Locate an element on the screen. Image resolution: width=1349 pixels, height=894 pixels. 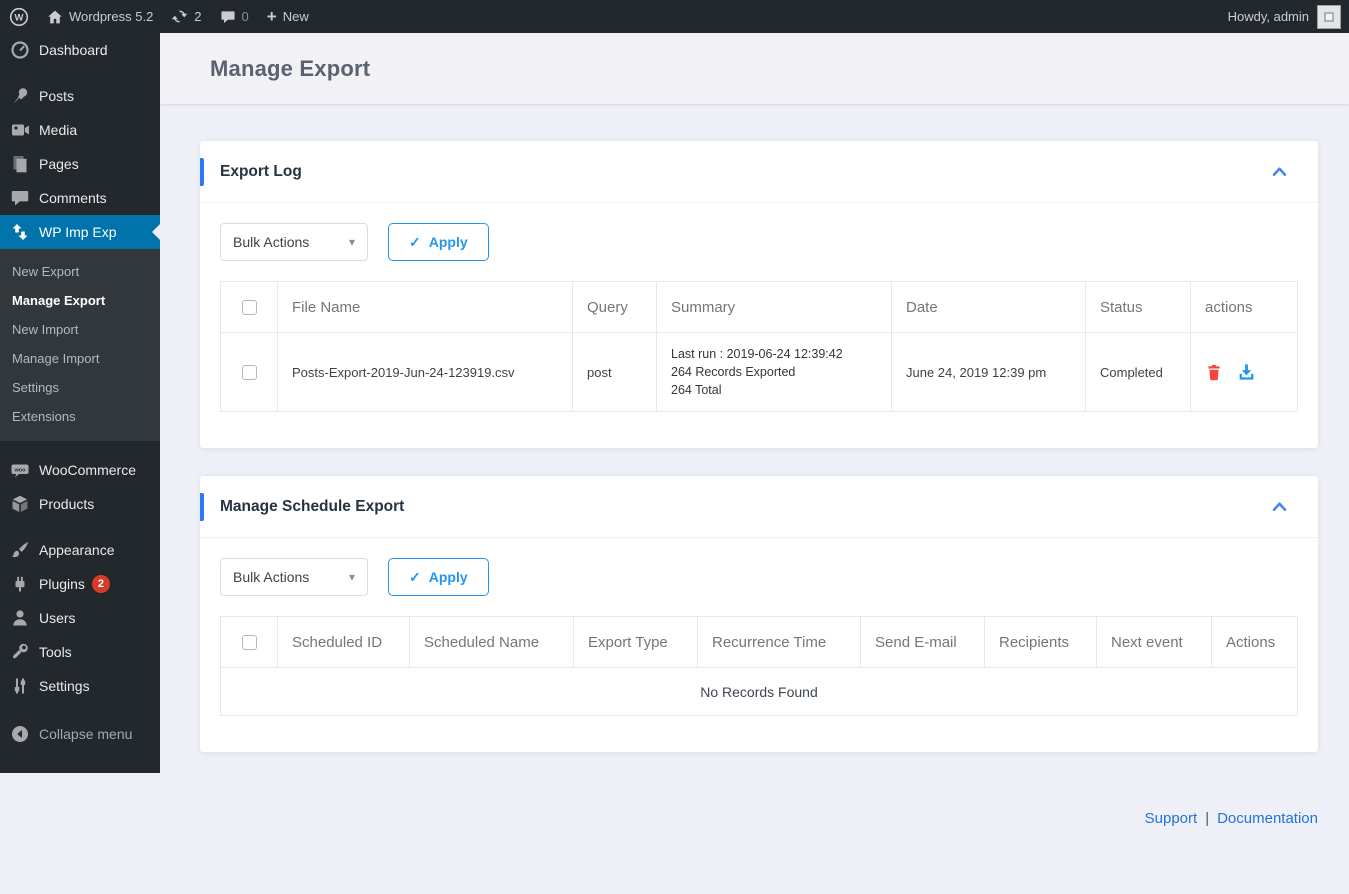
sidebar-item-pages: Pages is located at coordinates (80, 164).